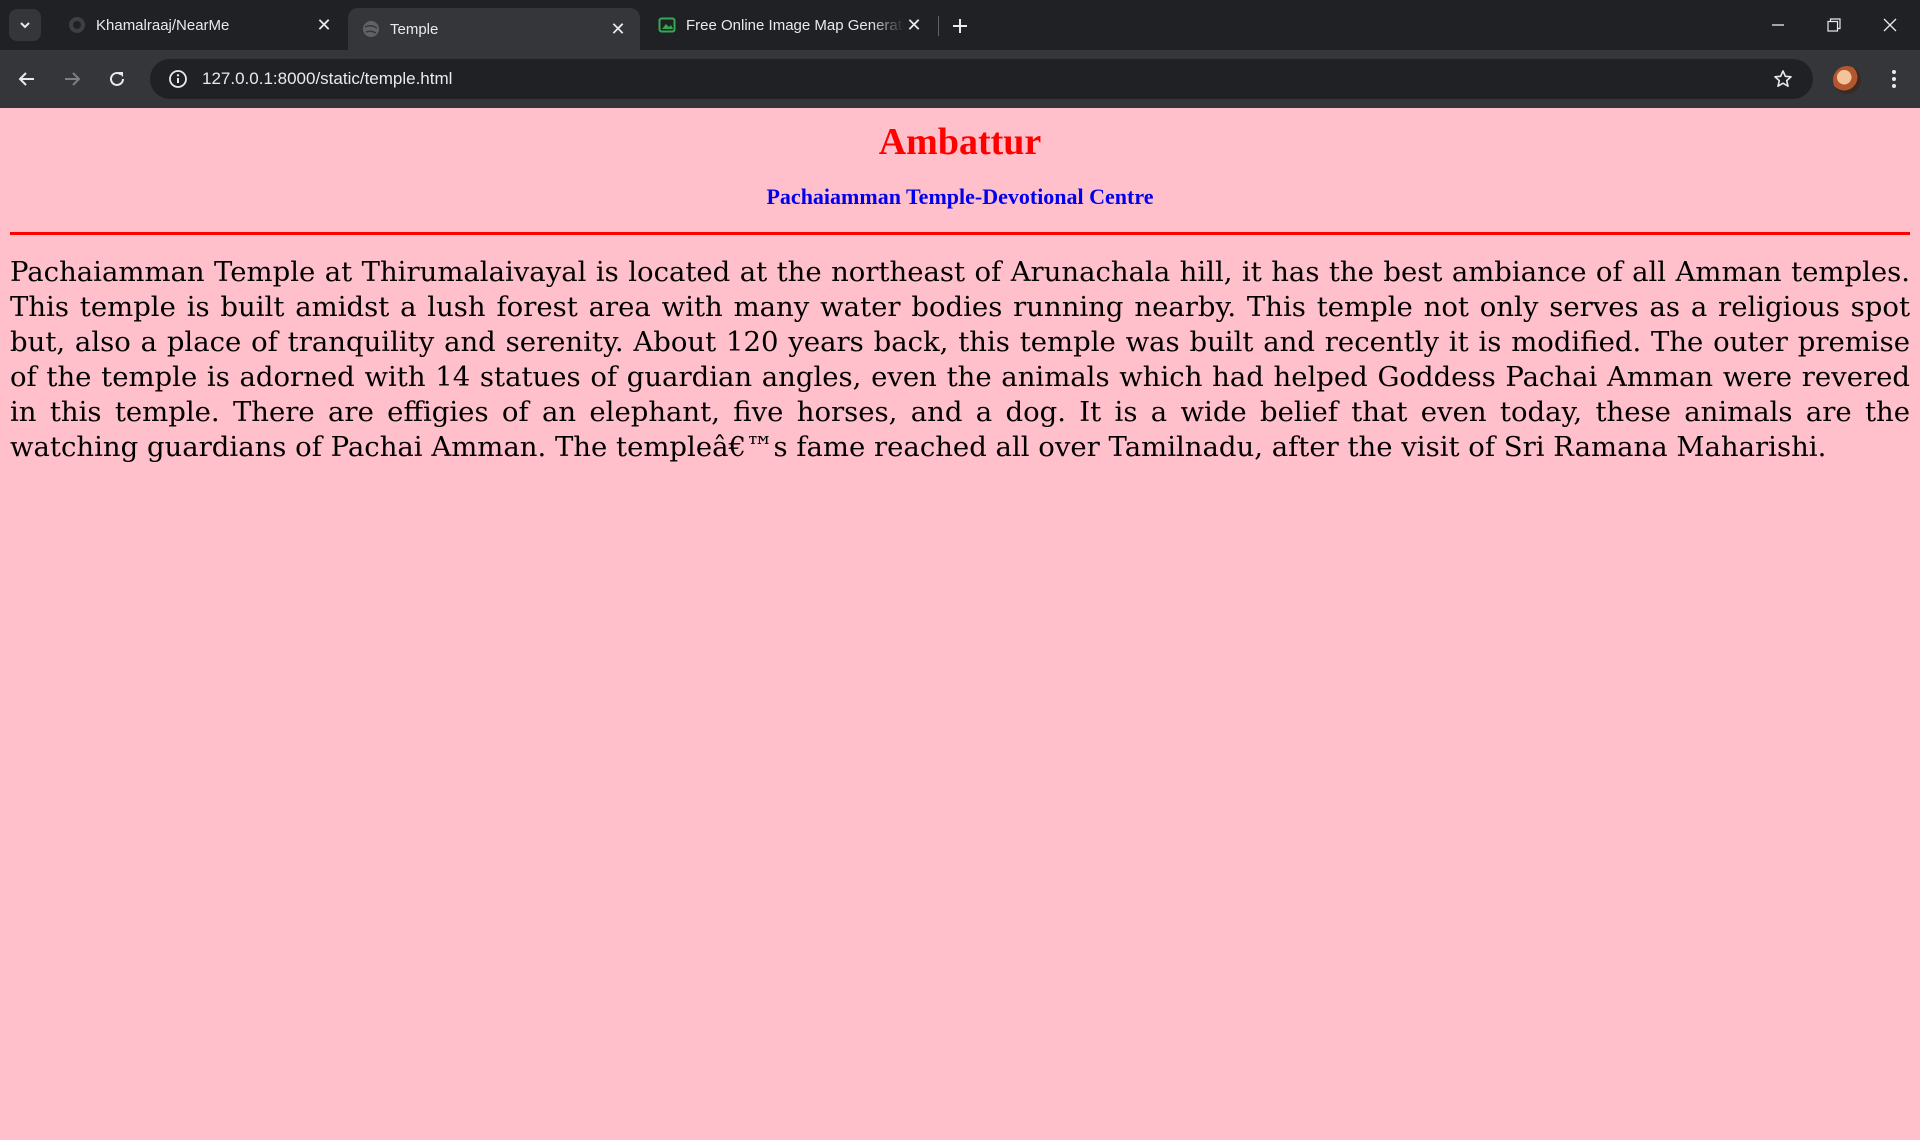  I want to click on restore-icon, so click(1834, 25).